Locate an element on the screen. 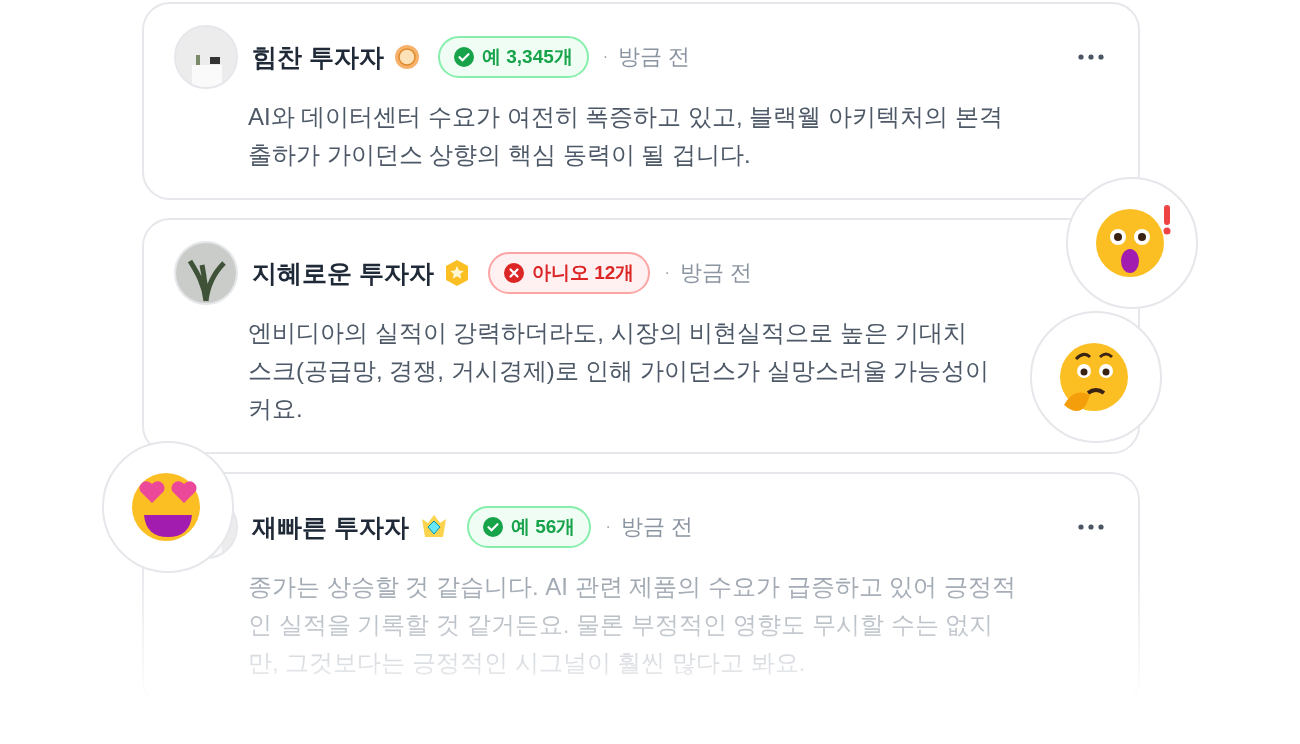 Image resolution: width=1300 pixels, height=744 pixels. coin-badge-icon is located at coordinates (406, 57).